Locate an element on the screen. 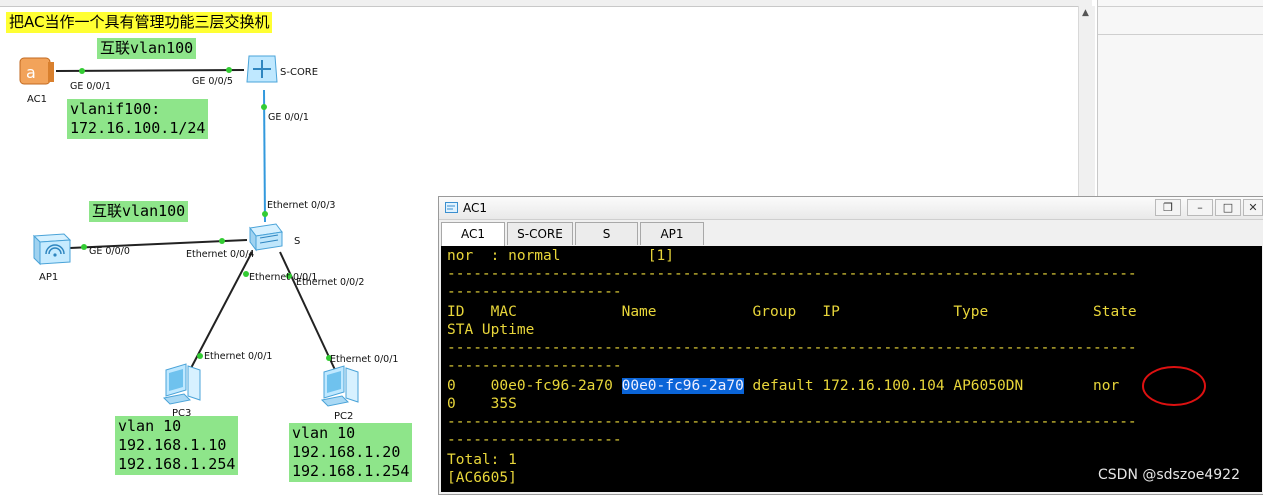 The width and height of the screenshot is (1263, 495). router-ac-icon: a is located at coordinates (36, 71).